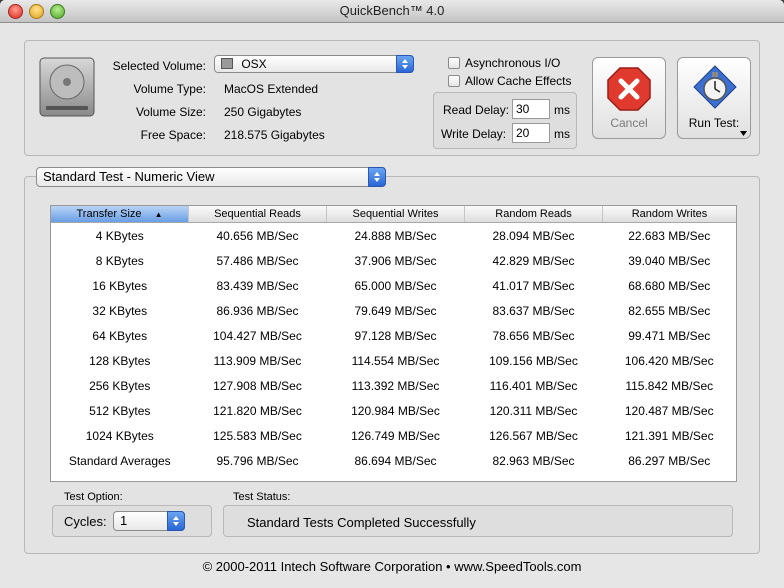  What do you see at coordinates (361, 522) in the screenshot?
I see `test-status-value: Standard Tests Completed Successfully` at bounding box center [361, 522].